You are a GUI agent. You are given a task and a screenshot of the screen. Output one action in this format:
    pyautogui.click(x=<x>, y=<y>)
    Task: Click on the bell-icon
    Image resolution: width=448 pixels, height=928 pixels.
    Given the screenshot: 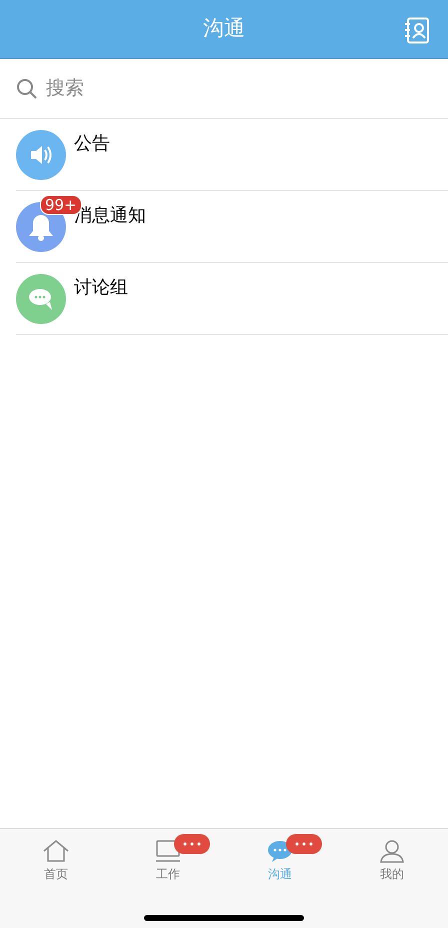 What is the action you would take?
    pyautogui.click(x=41, y=228)
    